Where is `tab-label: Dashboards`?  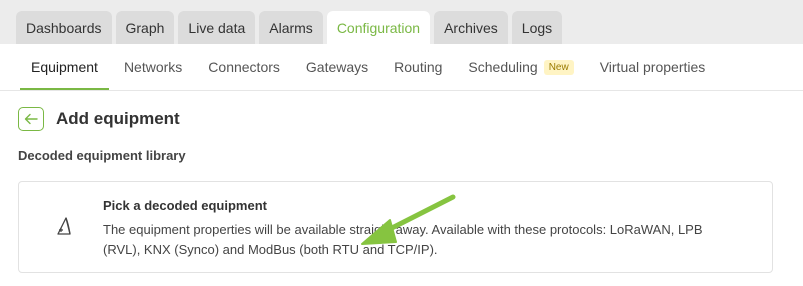
tab-label: Dashboards is located at coordinates (64, 27).